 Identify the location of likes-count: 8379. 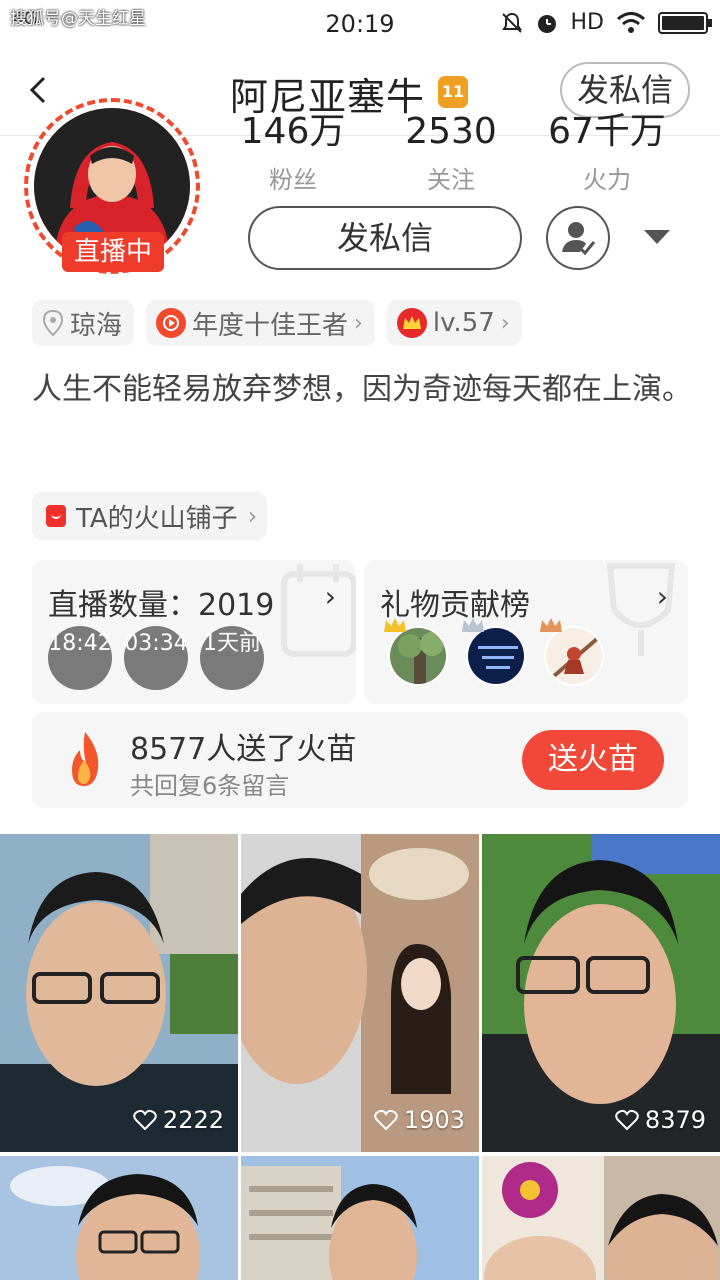
(675, 1120).